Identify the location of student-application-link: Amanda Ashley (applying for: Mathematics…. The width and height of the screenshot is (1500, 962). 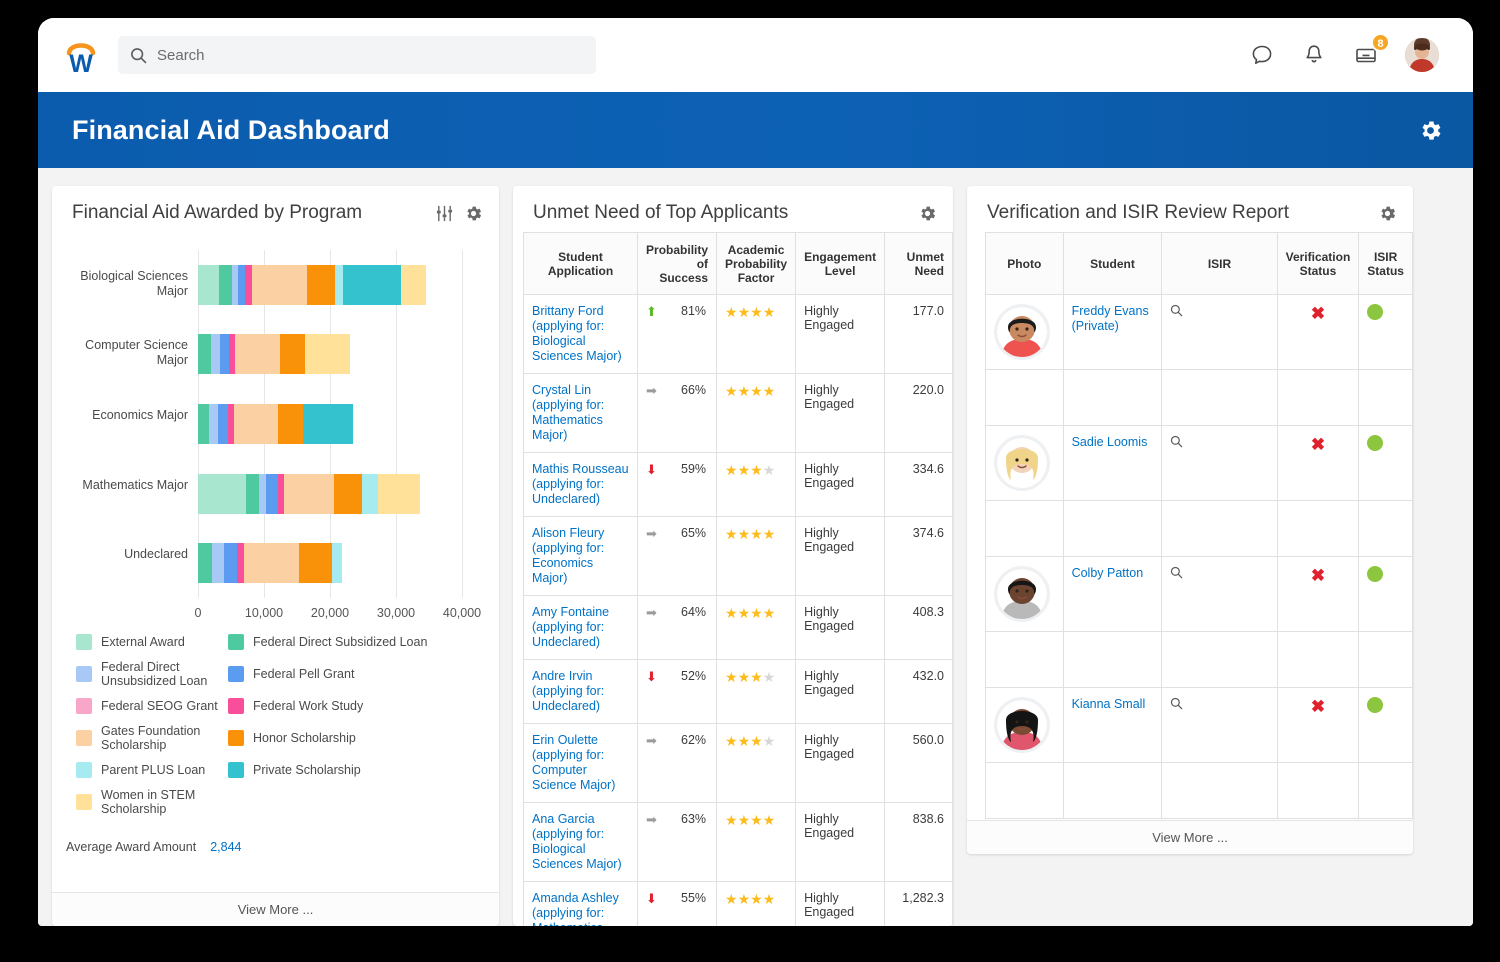
(575, 908).